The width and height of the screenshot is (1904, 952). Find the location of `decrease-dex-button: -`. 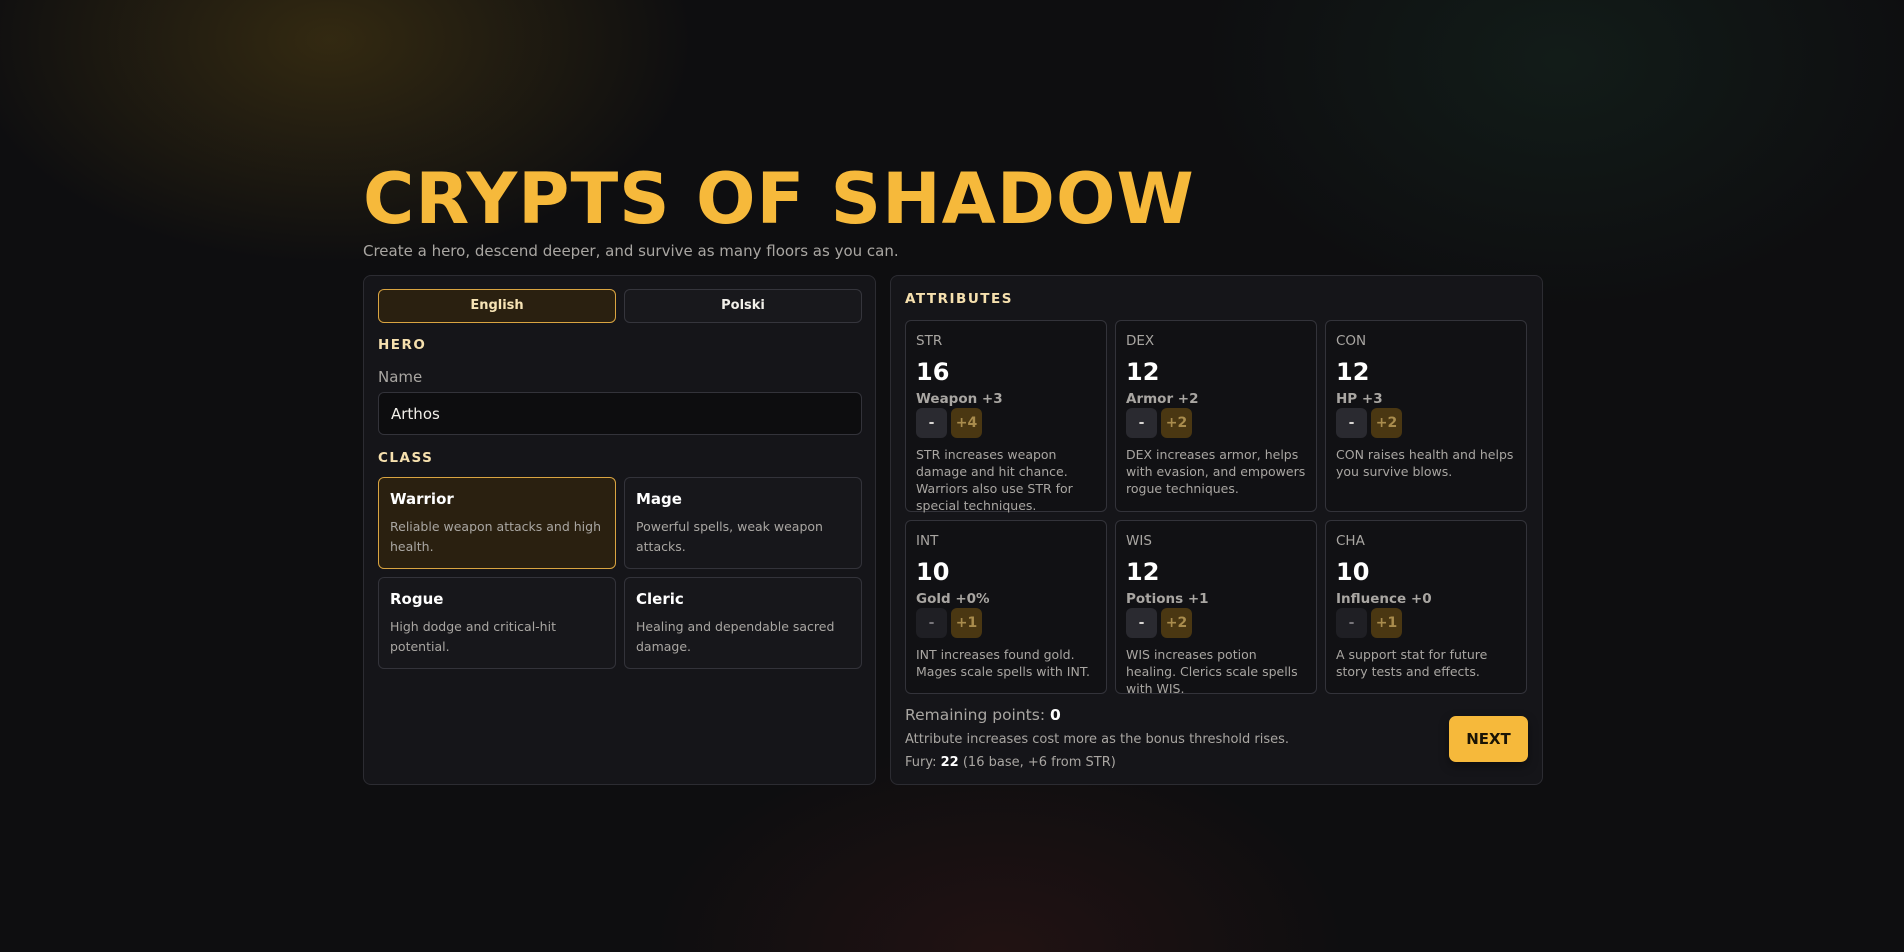

decrease-dex-button: - is located at coordinates (1141, 423).